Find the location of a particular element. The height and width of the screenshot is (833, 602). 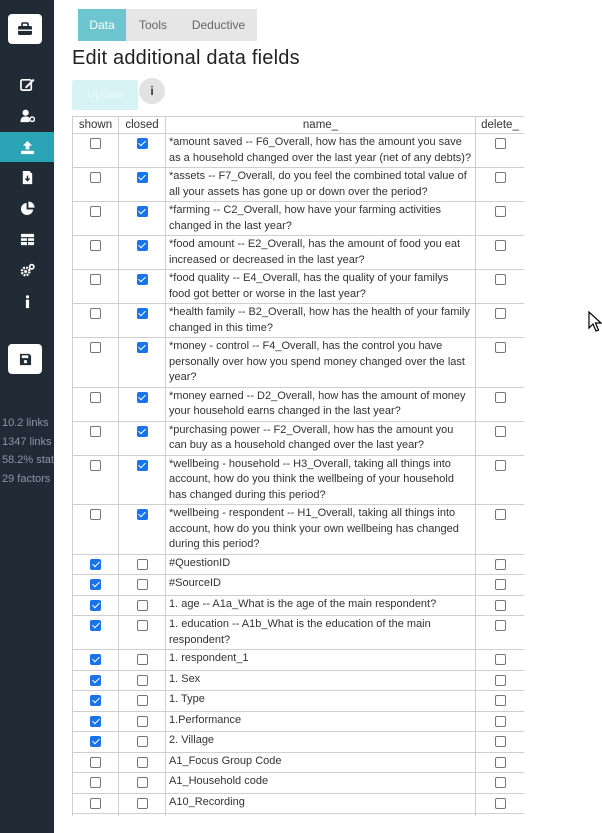

sidebar-item-settings is located at coordinates (27, 270).